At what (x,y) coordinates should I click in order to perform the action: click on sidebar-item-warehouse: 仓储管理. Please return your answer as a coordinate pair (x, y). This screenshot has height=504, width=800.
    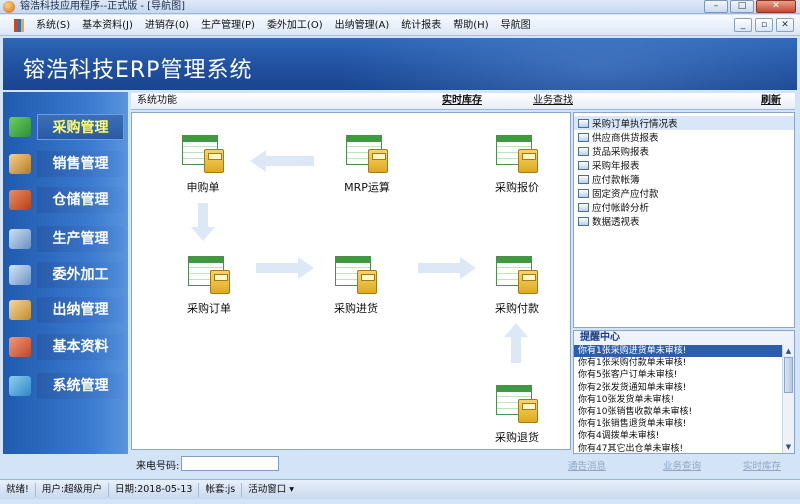
    Looking at the image, I should click on (65, 200).